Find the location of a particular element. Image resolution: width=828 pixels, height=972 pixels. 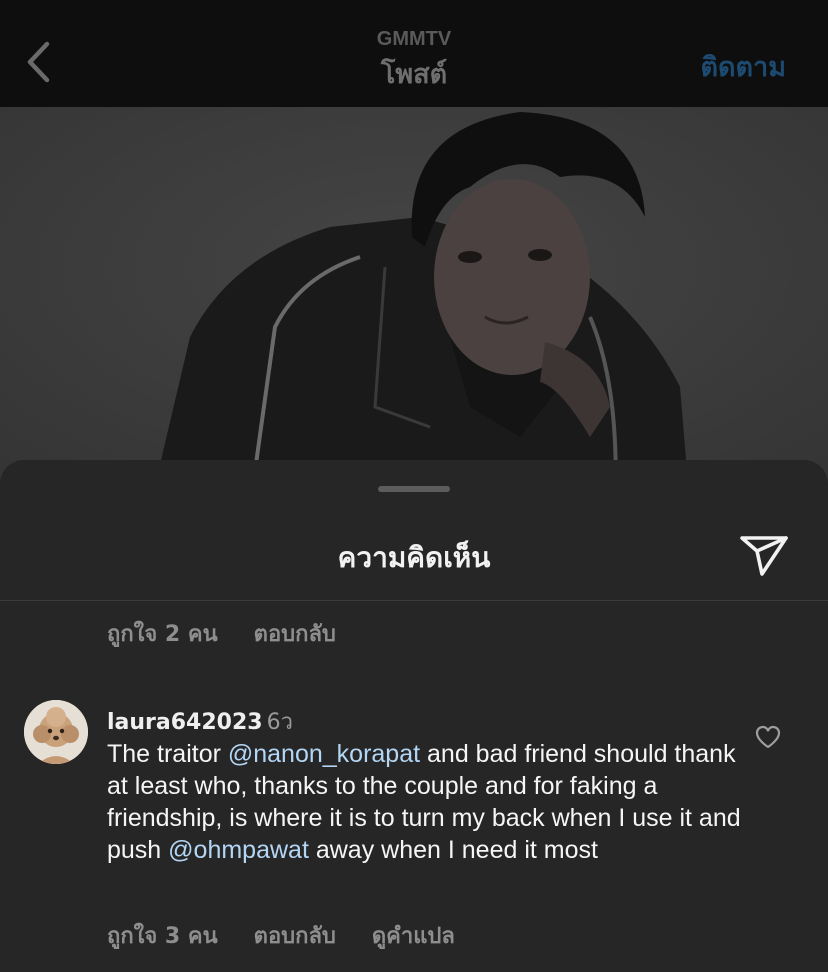

comment-username: laura642023 is located at coordinates (185, 722).